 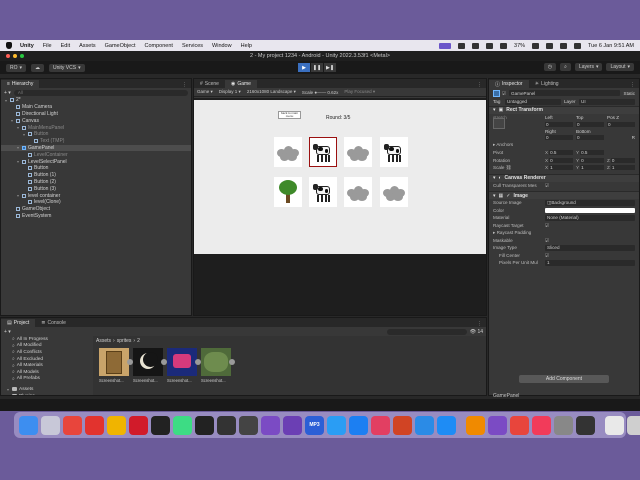 What do you see at coordinates (620, 67) in the screenshot?
I see `layout-dropdown: Layout ▾` at bounding box center [620, 67].